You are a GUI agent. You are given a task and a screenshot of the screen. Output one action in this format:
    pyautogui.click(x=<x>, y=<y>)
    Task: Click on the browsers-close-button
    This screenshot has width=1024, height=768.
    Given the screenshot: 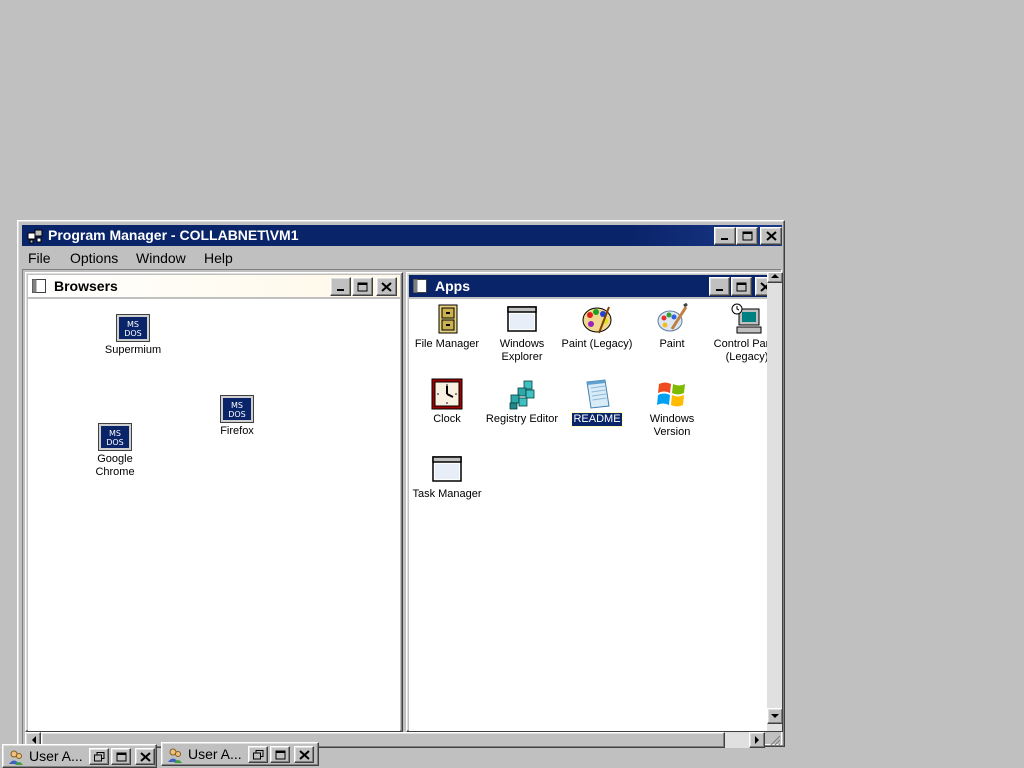 What is the action you would take?
    pyautogui.click(x=386, y=286)
    